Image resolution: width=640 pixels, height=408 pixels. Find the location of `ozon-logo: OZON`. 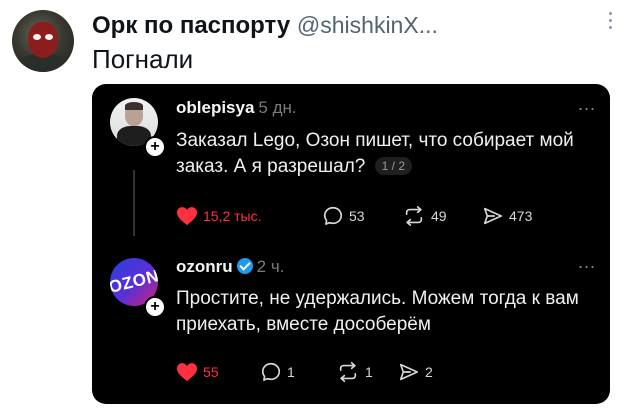

ozon-logo: OZON is located at coordinates (134, 281).